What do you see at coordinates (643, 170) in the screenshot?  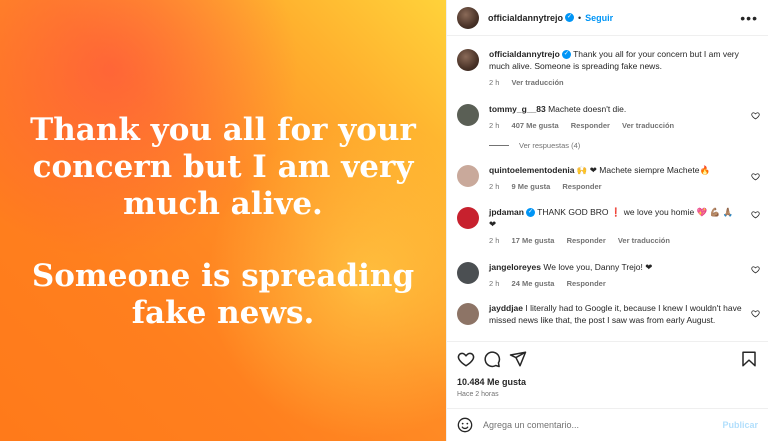 I see `comment-text: 🙌 ❤ Machete siempre Machete🔥` at bounding box center [643, 170].